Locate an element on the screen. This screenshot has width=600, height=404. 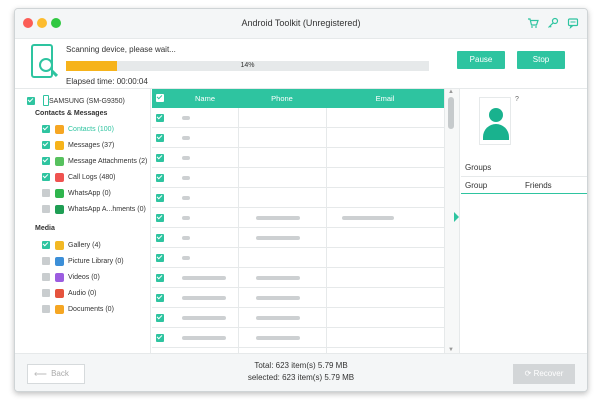
window-title: Android Toolkit (Unregistered) is located at coordinates (301, 23).